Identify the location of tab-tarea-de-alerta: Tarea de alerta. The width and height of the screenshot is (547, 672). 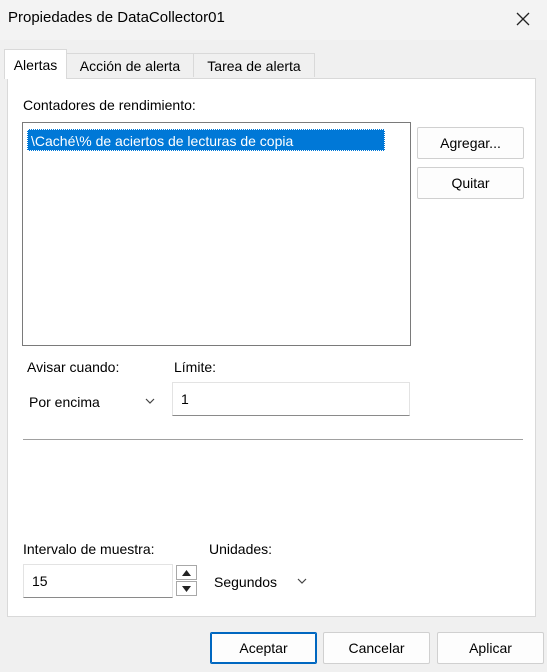
(254, 65).